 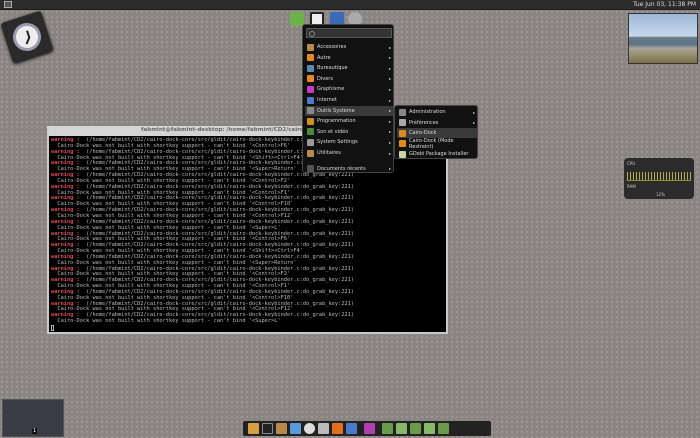 I want to click on menu-item-accessoires: Accessoires ▸, so click(x=349, y=47).